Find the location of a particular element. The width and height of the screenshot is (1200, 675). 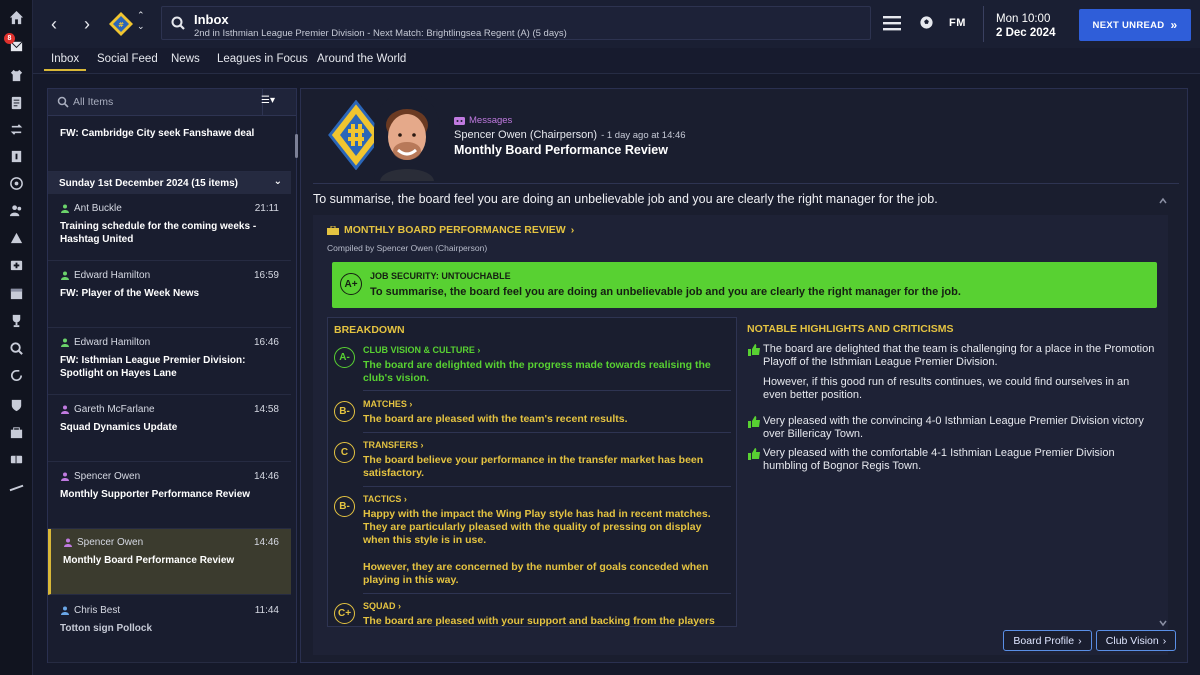

chevron-down-icon: ⌄ is located at coordinates (277, 181).